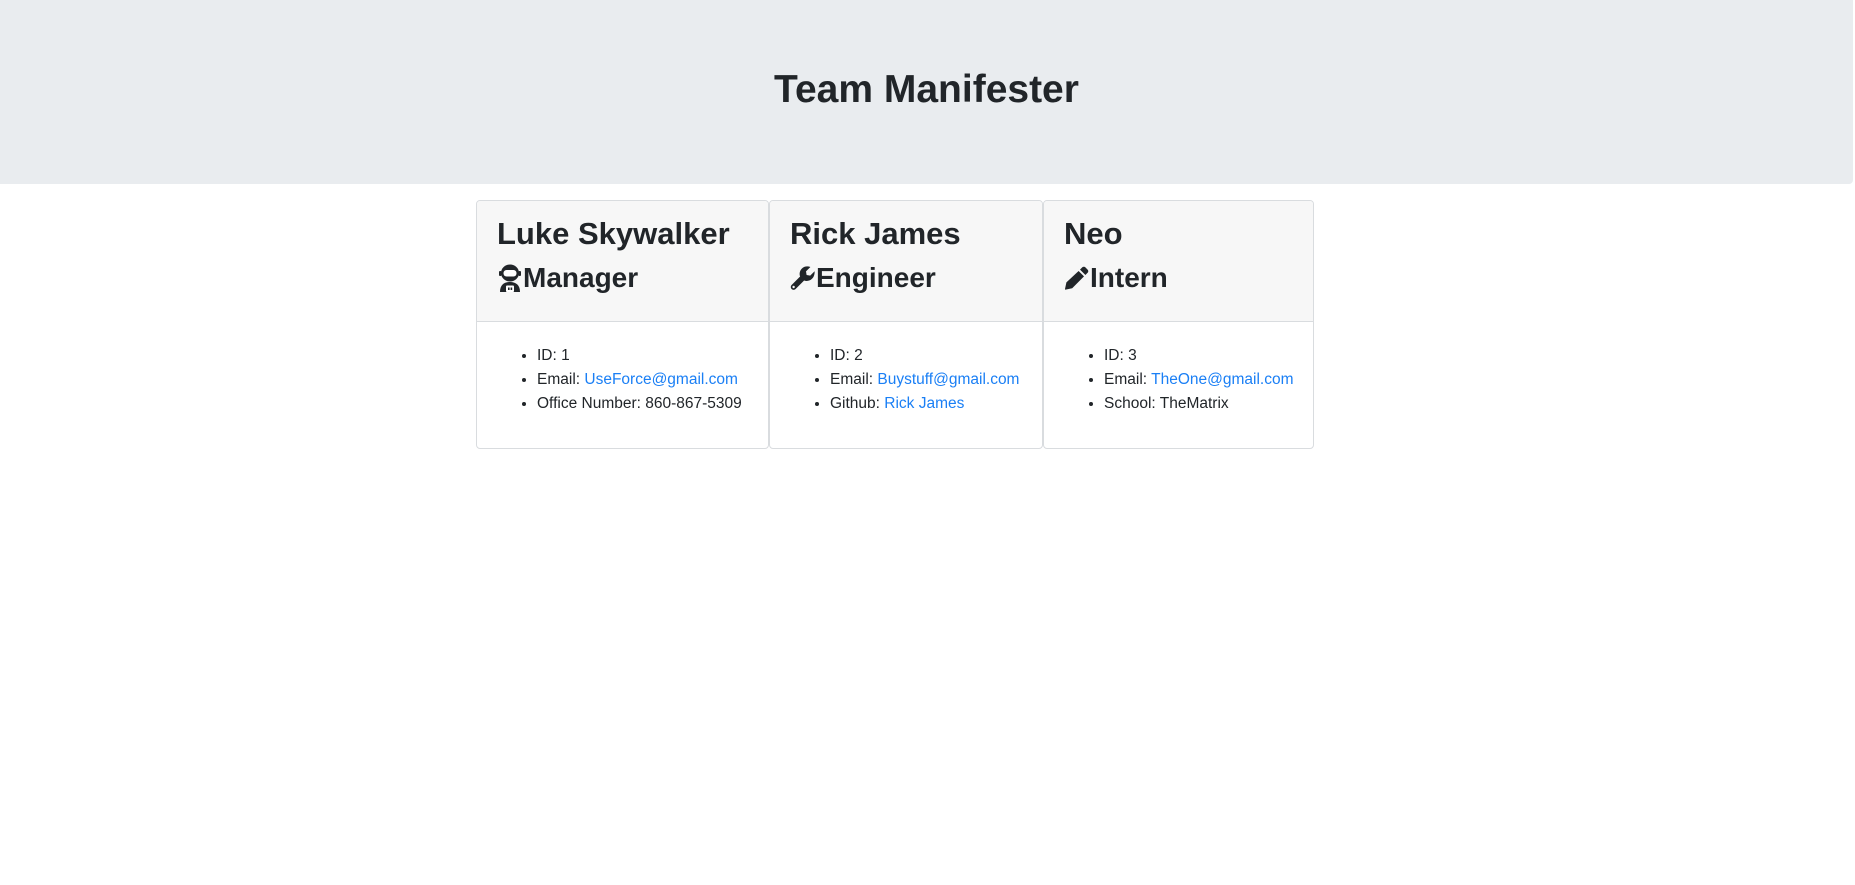 The height and width of the screenshot is (885, 1855). Describe the element at coordinates (581, 277) in the screenshot. I see `role-label: Manager` at that location.